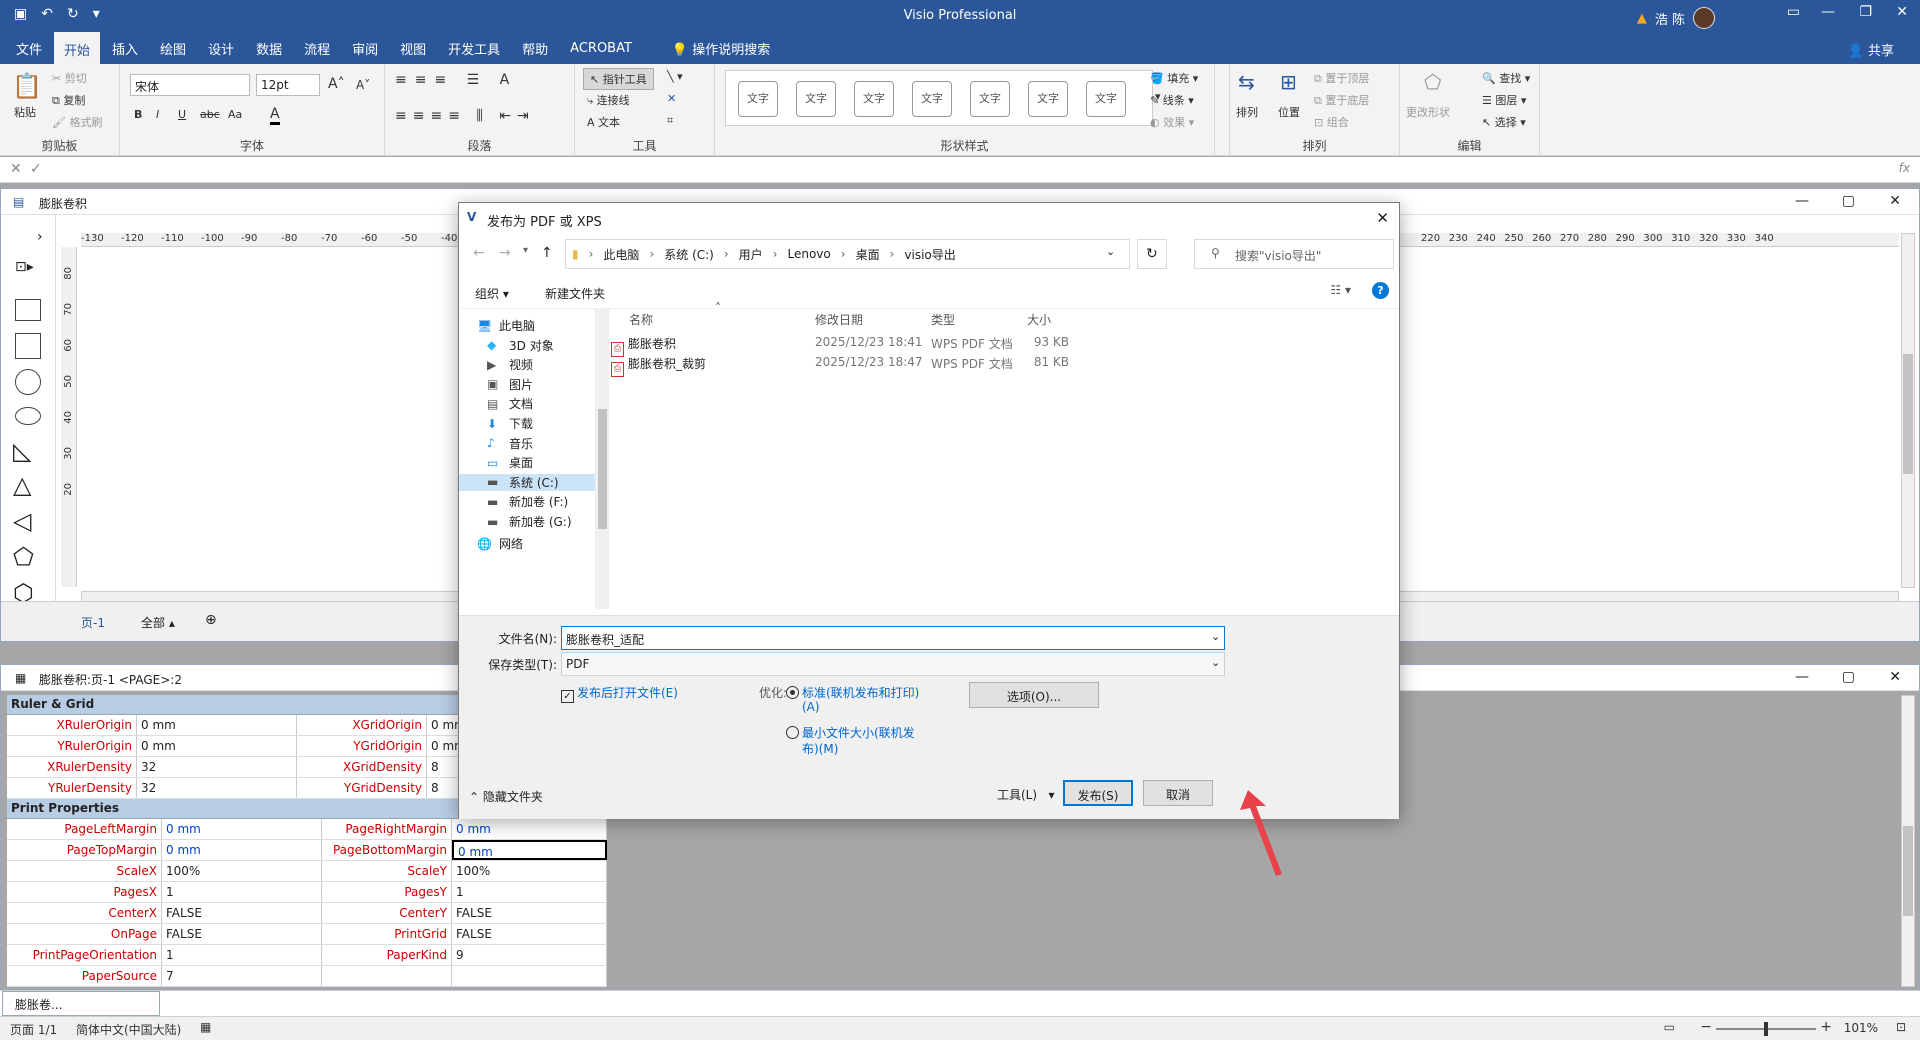 The width and height of the screenshot is (1920, 1040). Describe the element at coordinates (288, 85) in the screenshot. I see `font-size-select: 12pt` at that location.